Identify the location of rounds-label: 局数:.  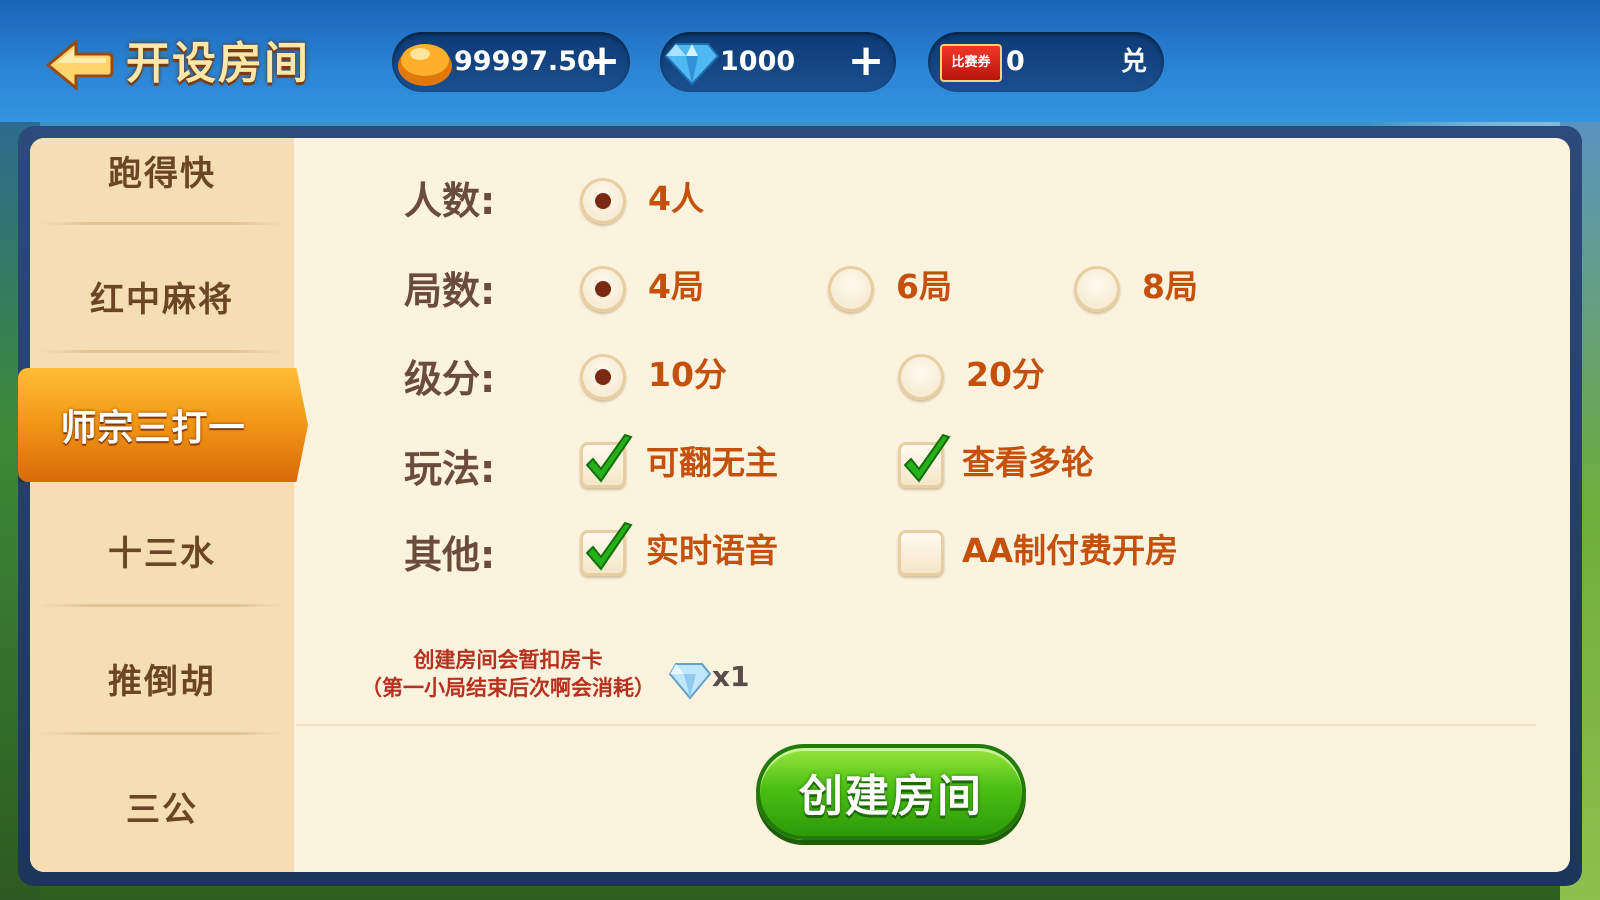
(450, 291).